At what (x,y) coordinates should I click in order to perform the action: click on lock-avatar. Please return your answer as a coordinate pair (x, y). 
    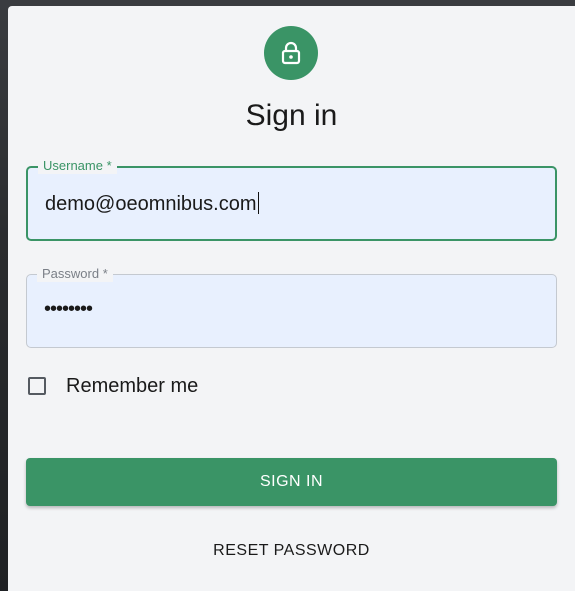
    Looking at the image, I should click on (291, 53).